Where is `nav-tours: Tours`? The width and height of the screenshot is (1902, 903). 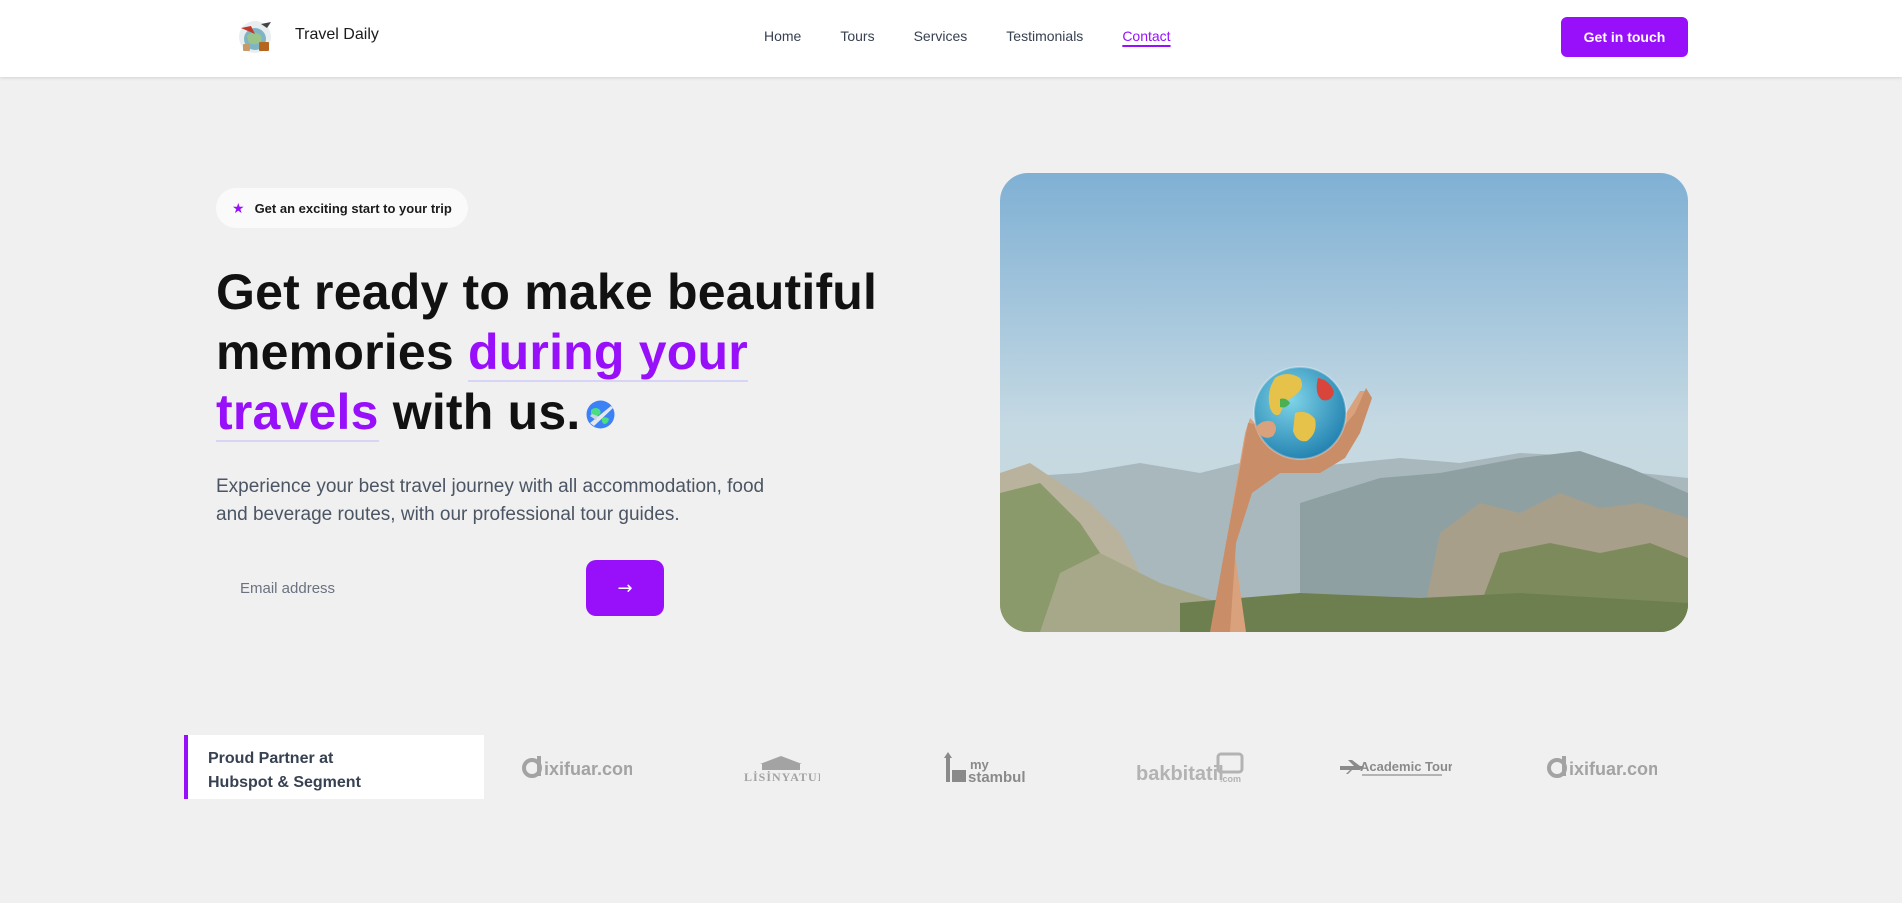 nav-tours: Tours is located at coordinates (857, 36).